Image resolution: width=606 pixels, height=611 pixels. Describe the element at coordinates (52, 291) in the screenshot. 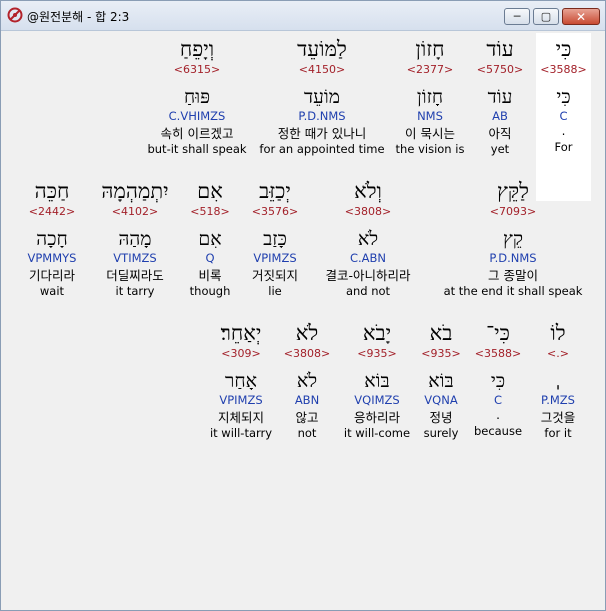

I see `english-gloss: wait` at that location.